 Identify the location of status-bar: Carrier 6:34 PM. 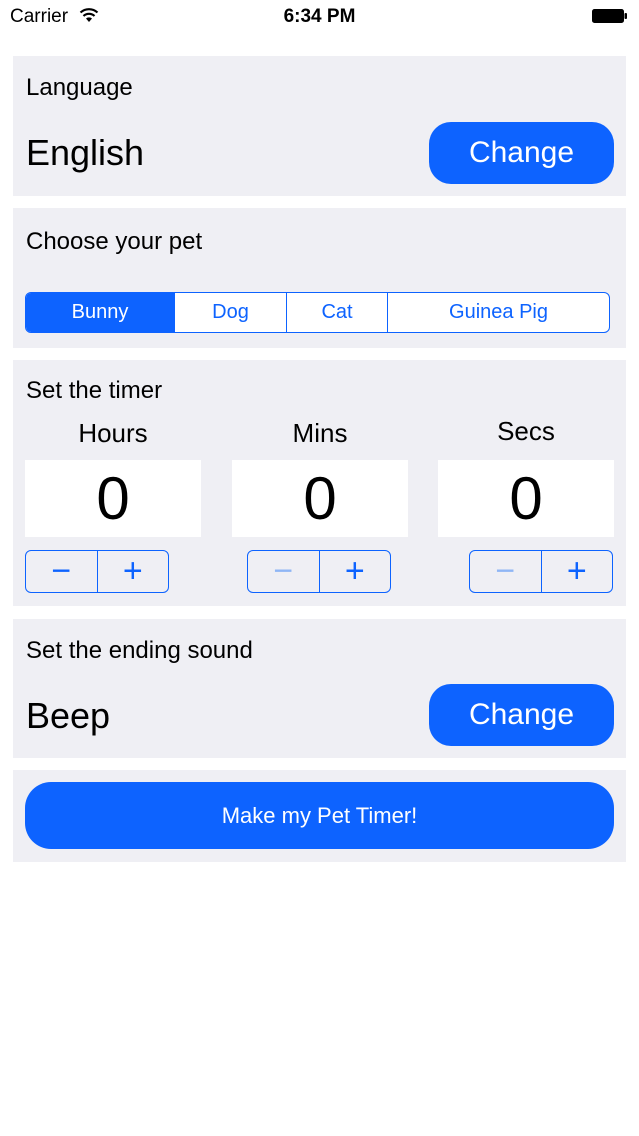
(319, 17).